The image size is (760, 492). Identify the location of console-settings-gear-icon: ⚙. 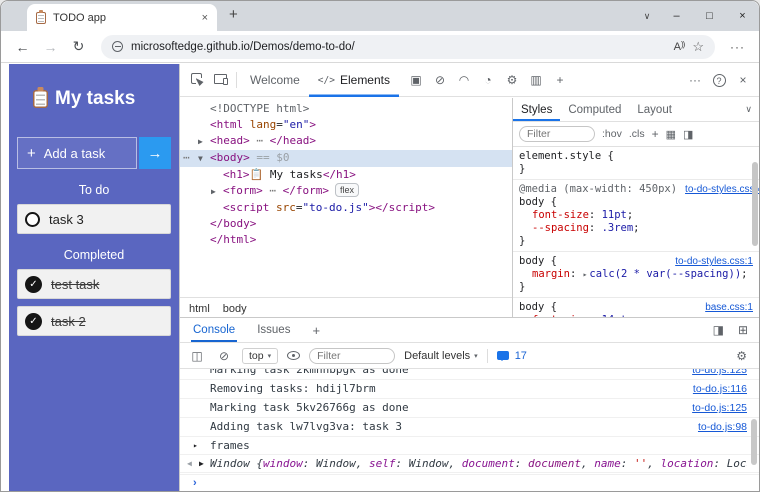
(743, 356).